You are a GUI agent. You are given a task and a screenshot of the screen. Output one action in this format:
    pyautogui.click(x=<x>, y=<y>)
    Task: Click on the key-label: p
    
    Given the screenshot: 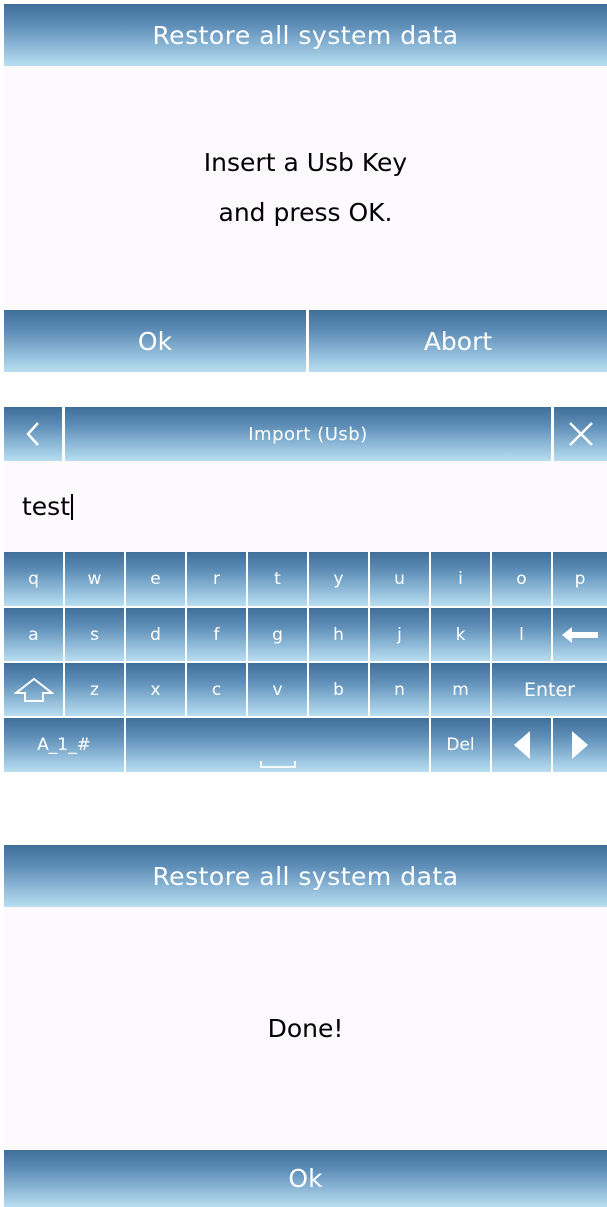 What is the action you would take?
    pyautogui.click(x=580, y=579)
    